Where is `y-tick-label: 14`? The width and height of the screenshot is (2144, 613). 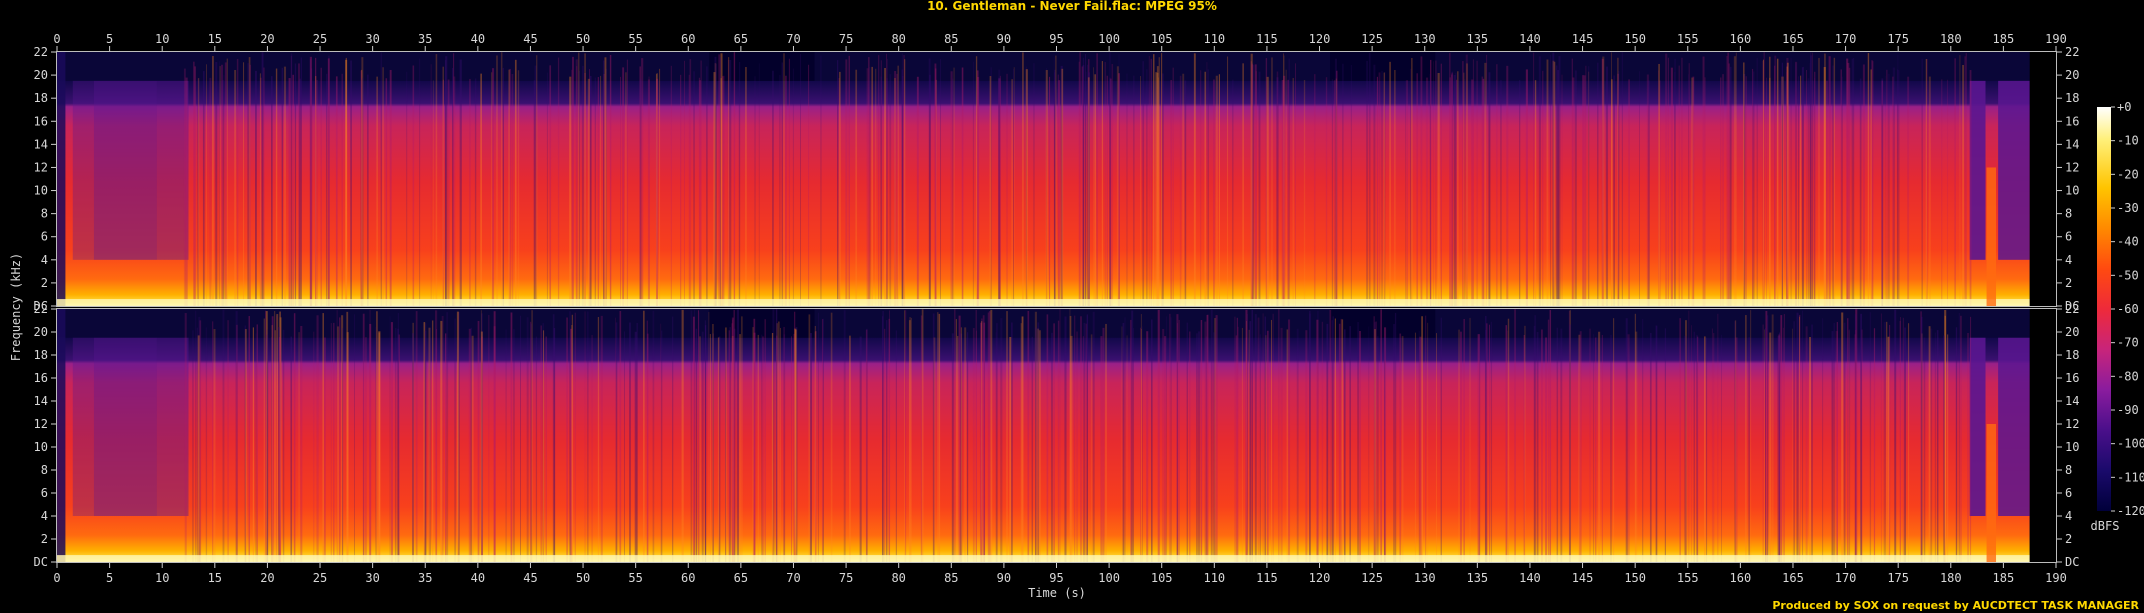
y-tick-label: 14 is located at coordinates (2072, 144).